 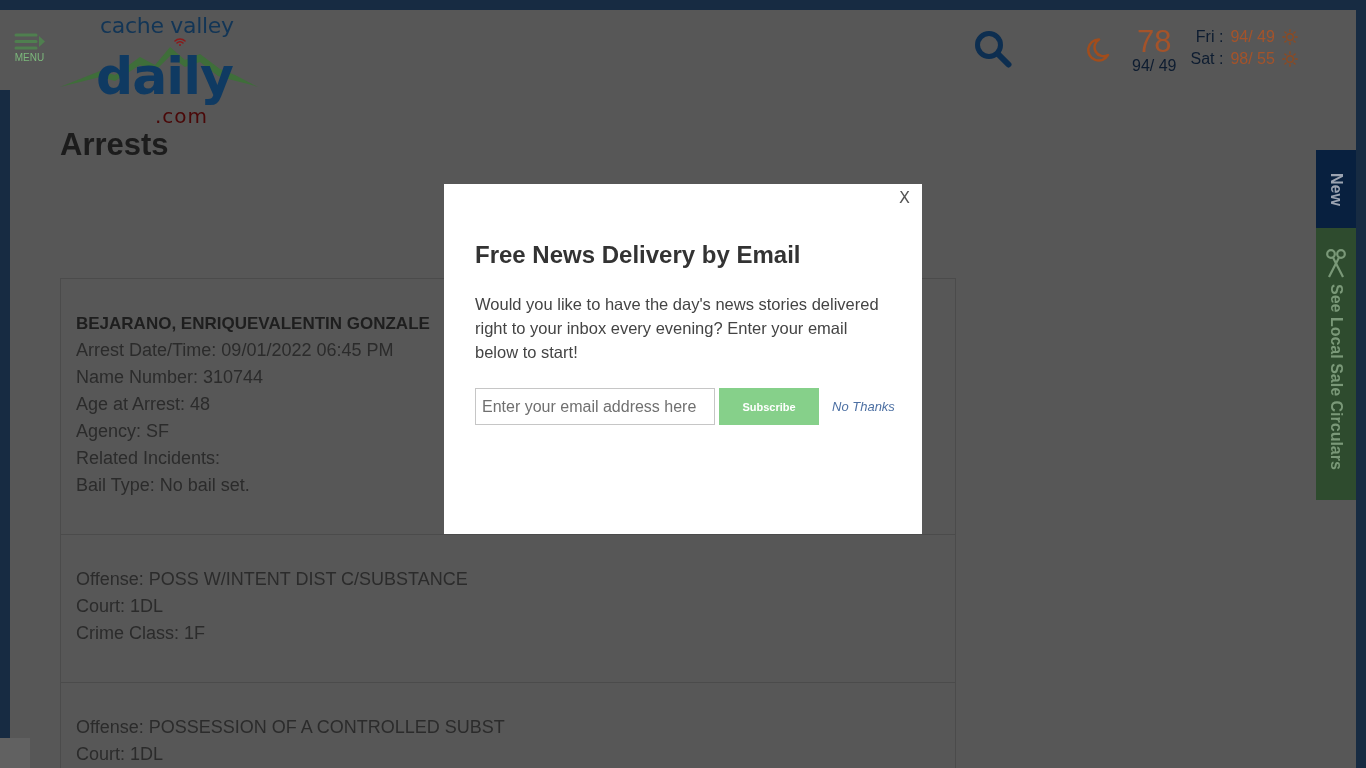 I want to click on site-logo: cache valley daily .com, so click(x=159, y=71).